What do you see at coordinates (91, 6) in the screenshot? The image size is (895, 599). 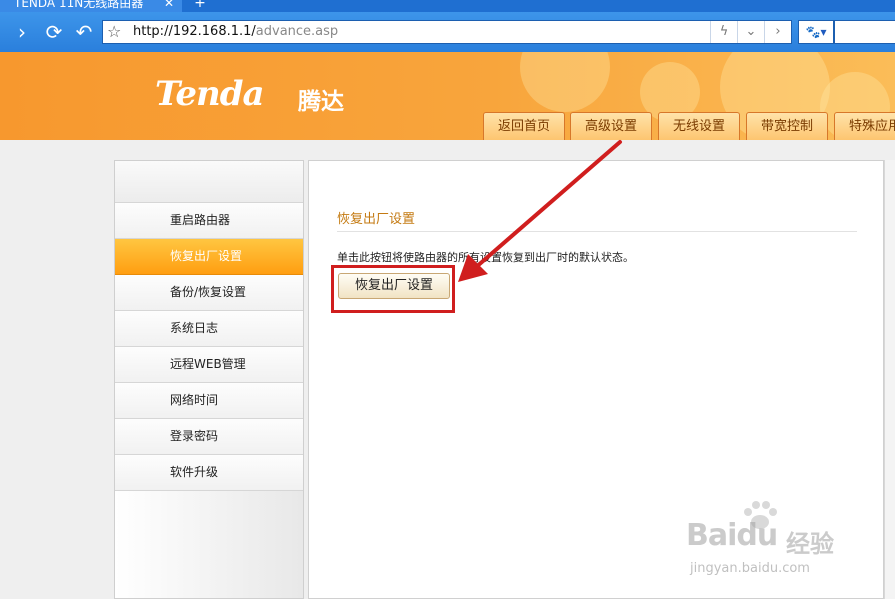 I see `browser-tab: TENDA 11N无线路由器` at bounding box center [91, 6].